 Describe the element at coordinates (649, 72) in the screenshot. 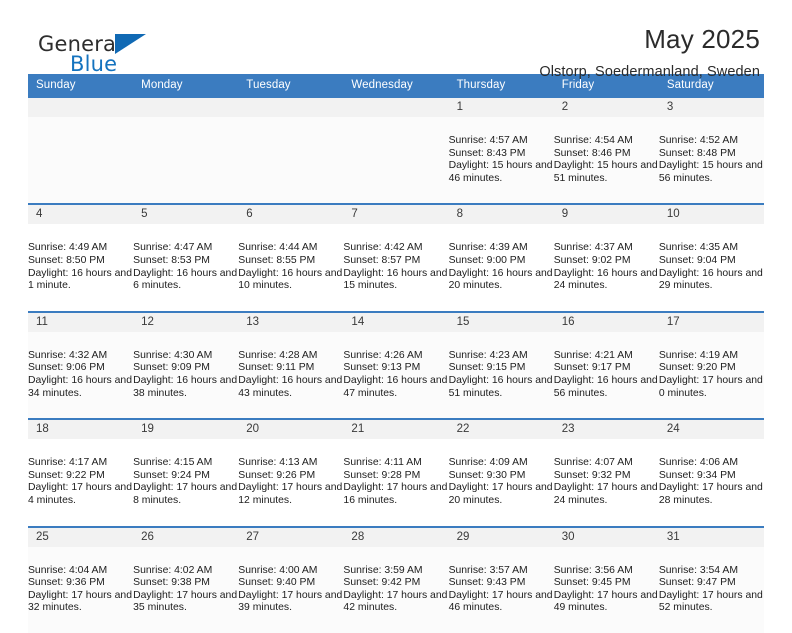

I see `location-subtitle: Olstorp, Soedermanland, Sweden` at that location.